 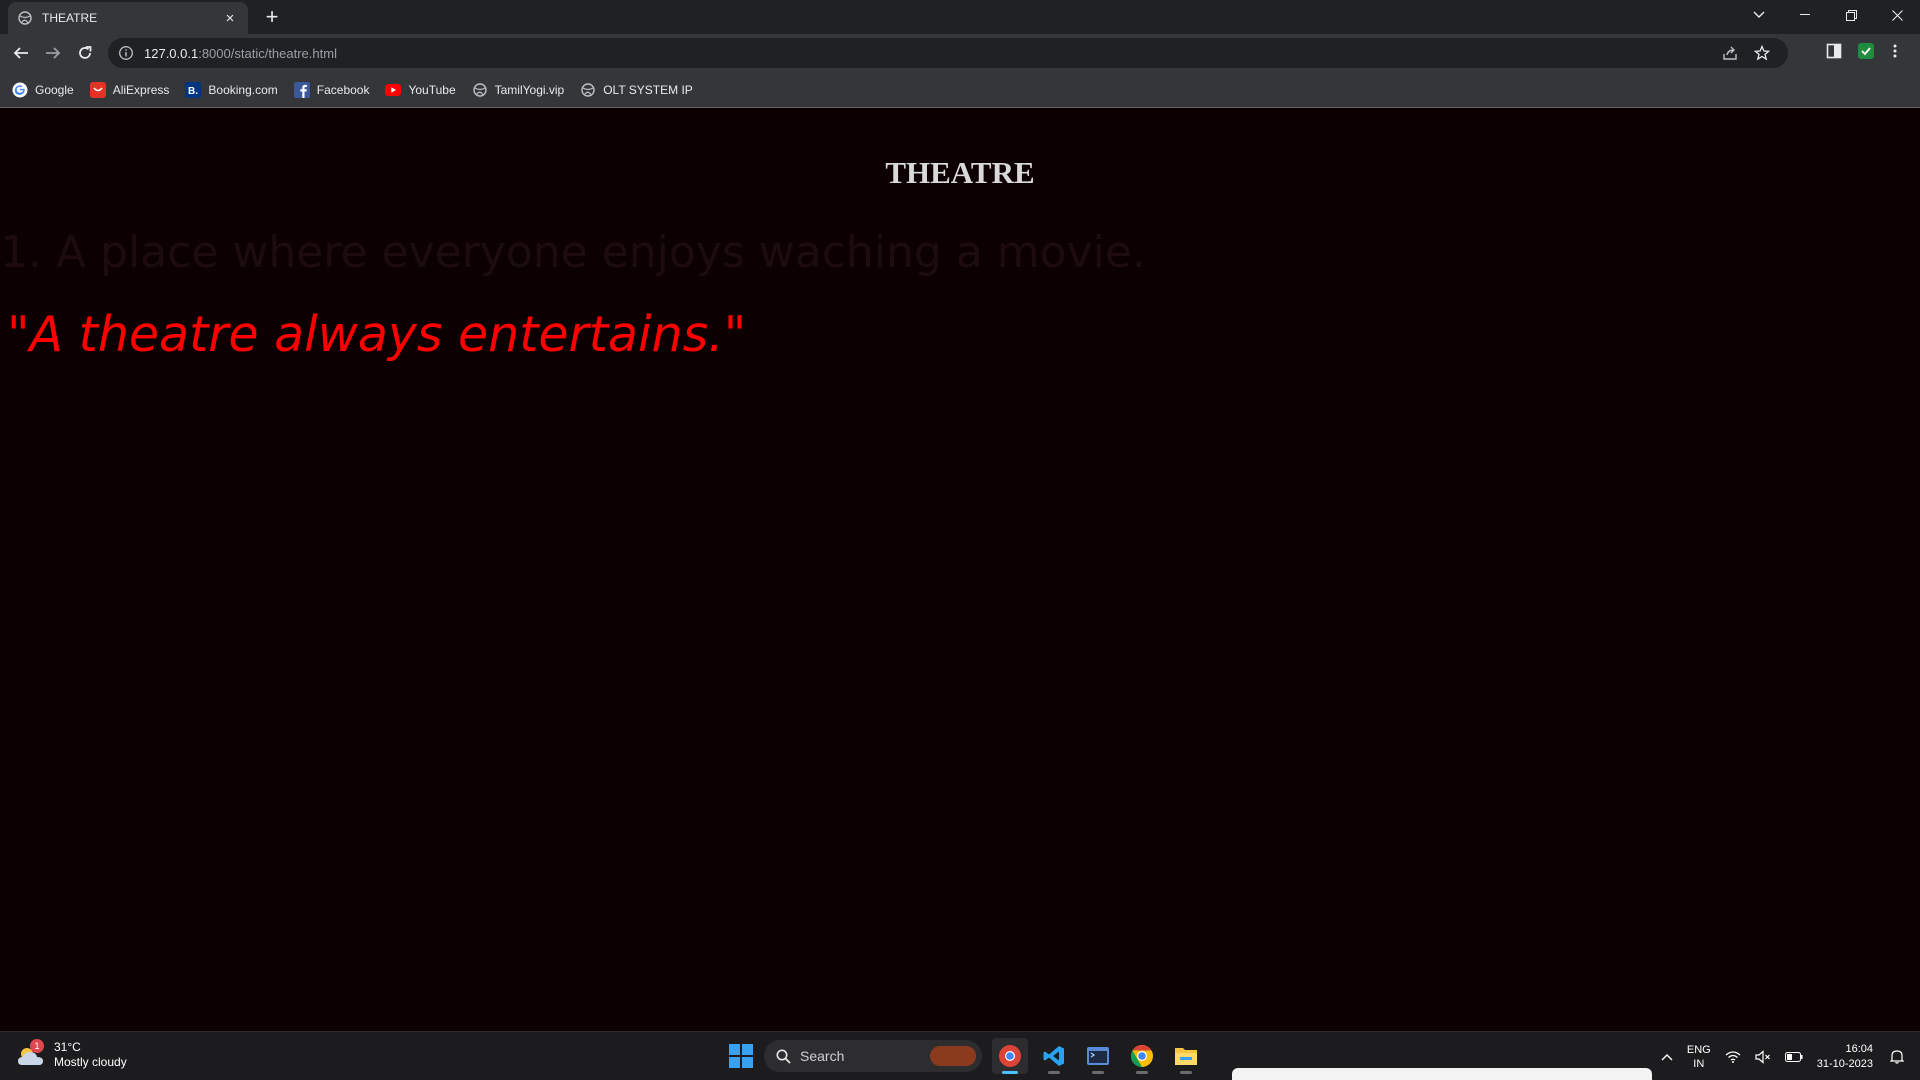 I want to click on search-icon, so click(x=783, y=1056).